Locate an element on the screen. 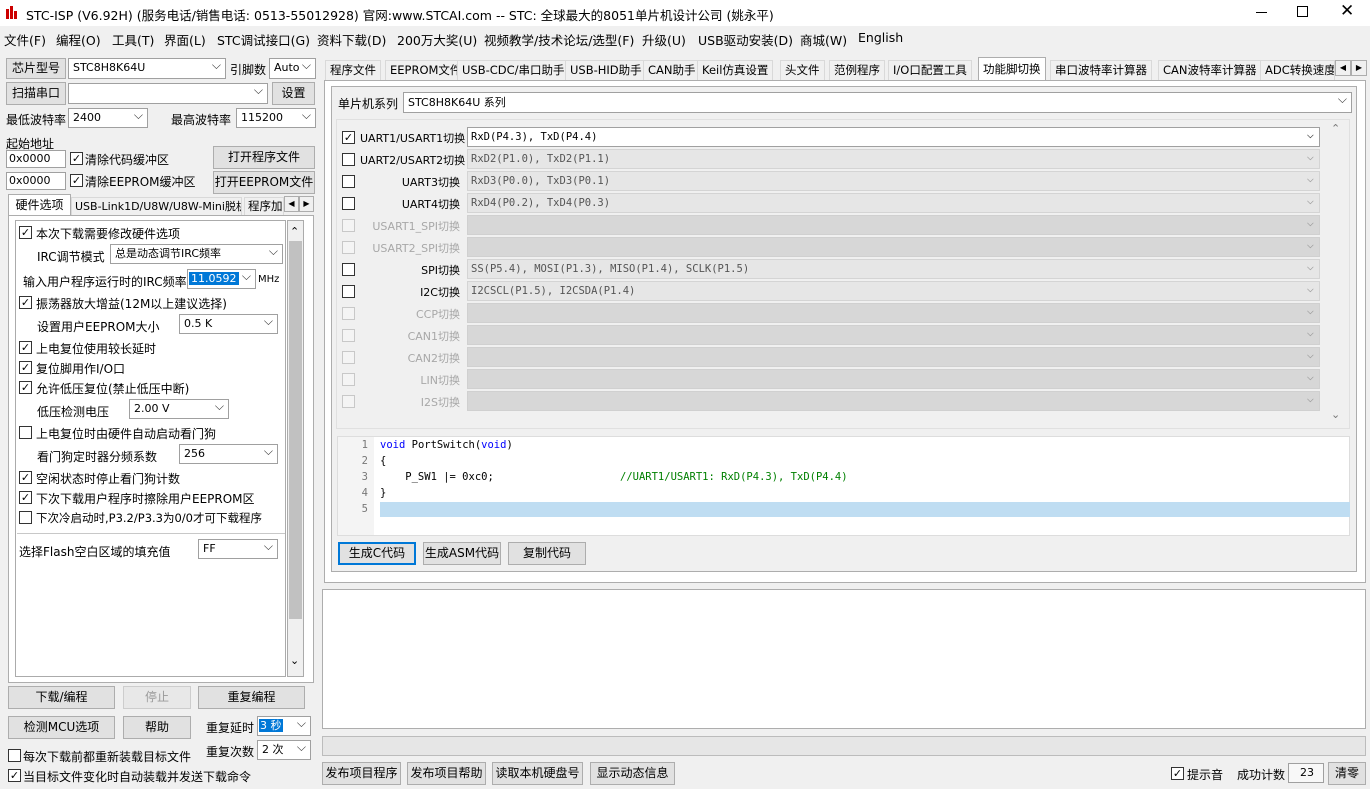 The width and height of the screenshot is (1370, 789). tab-header-file: 头文件 is located at coordinates (802, 70).